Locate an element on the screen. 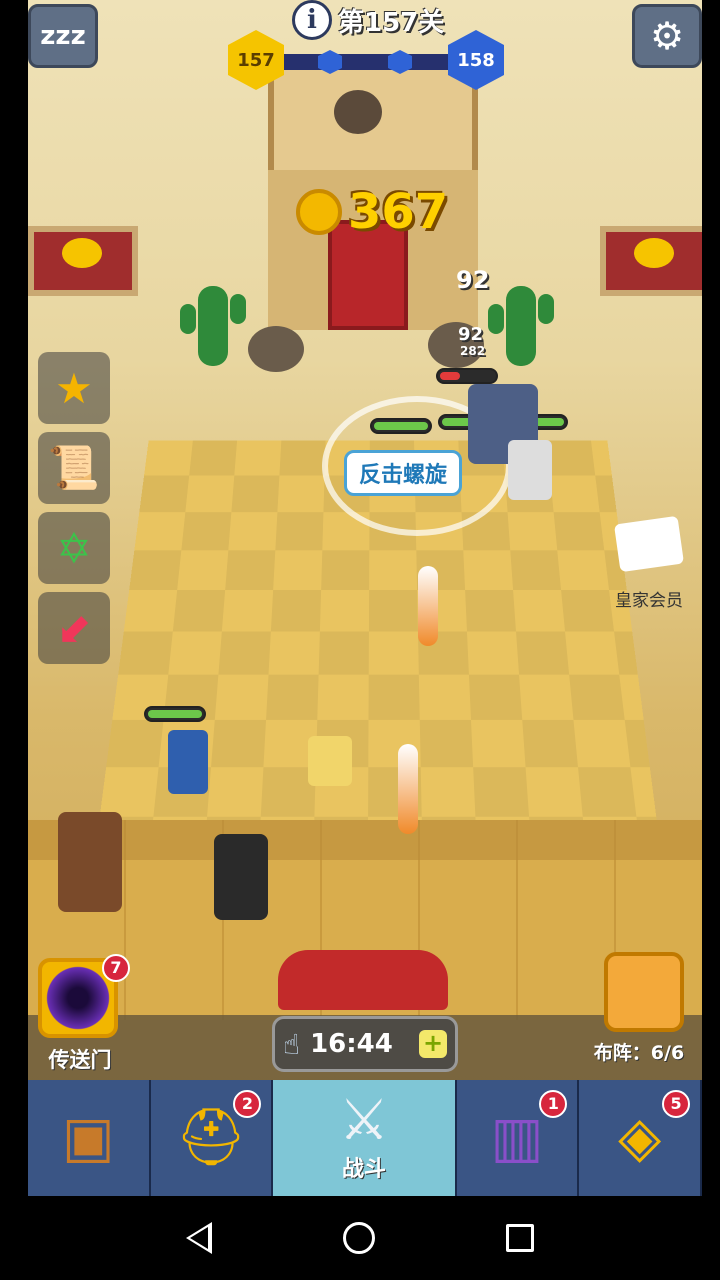  tab-heroes: ⛑ 2 is located at coordinates (212, 1138).